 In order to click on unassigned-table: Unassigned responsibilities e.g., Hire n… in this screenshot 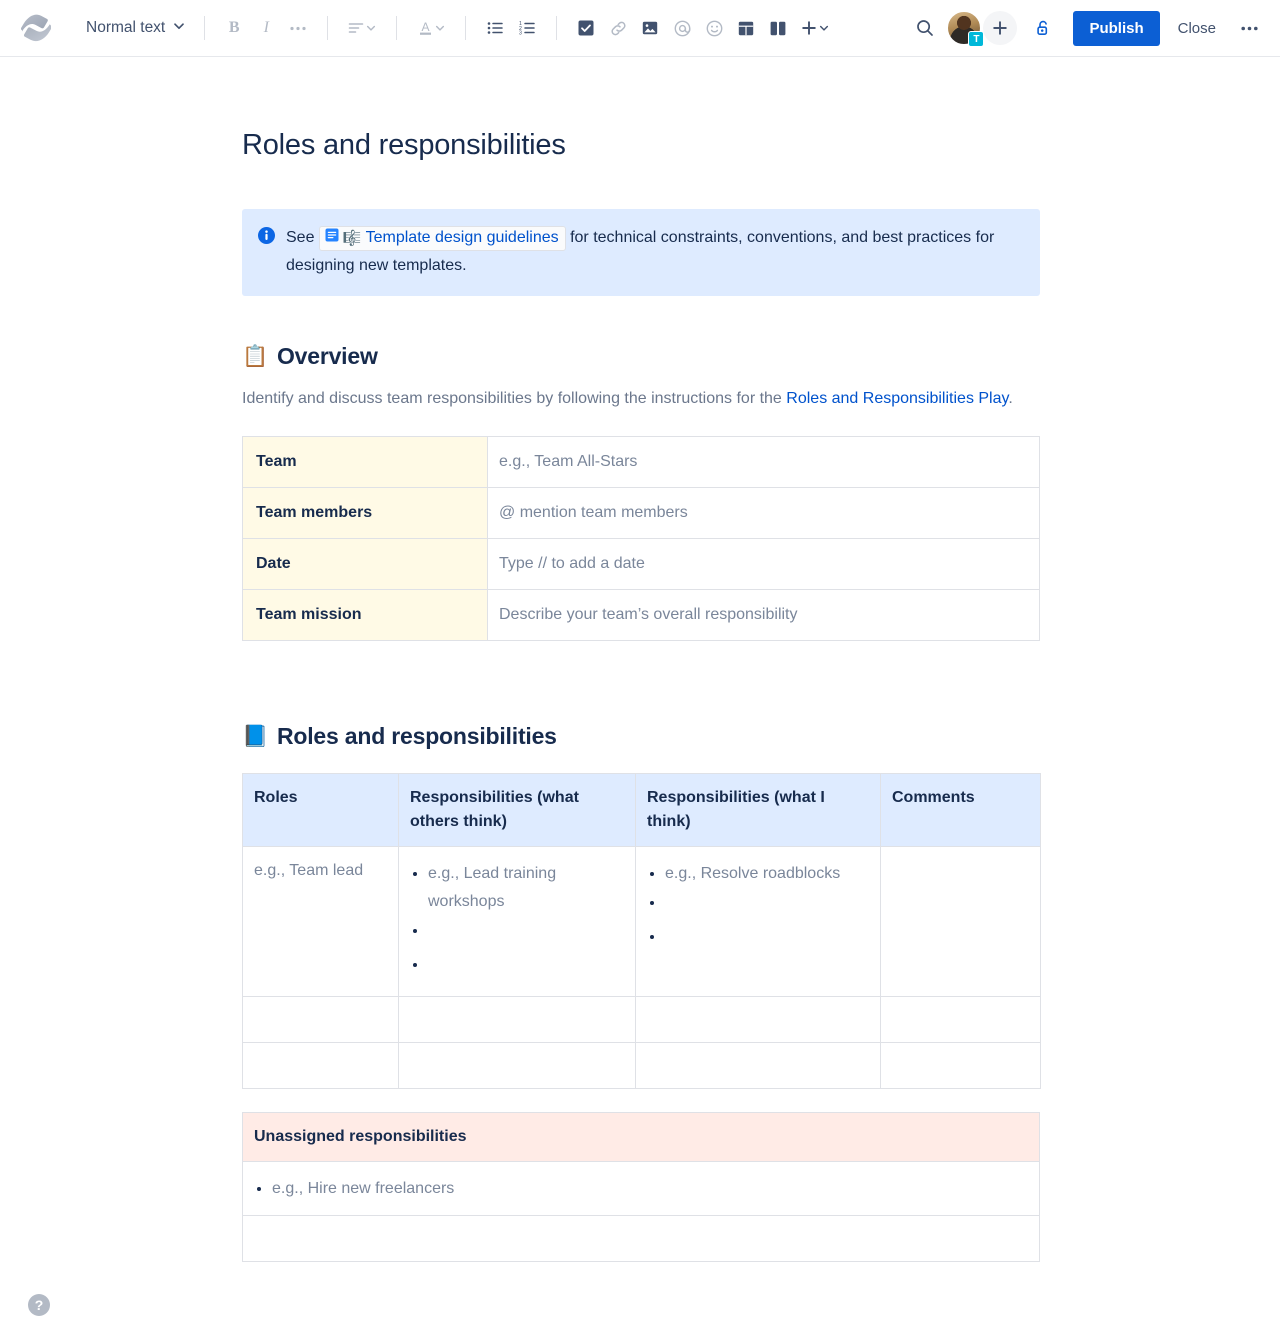, I will do `click(641, 1187)`.